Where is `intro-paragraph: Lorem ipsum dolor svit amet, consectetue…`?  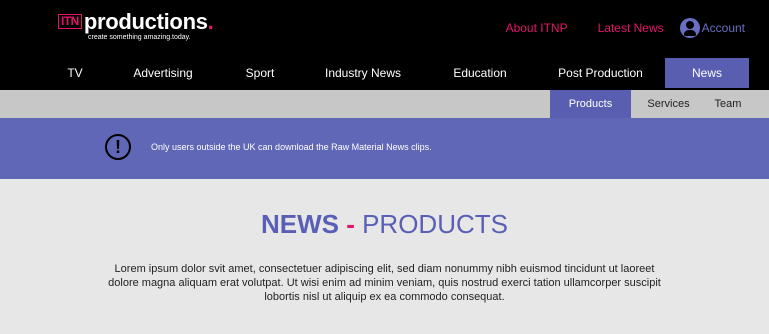
intro-paragraph: Lorem ipsum dolor svit amet, consectetue… is located at coordinates (384, 283).